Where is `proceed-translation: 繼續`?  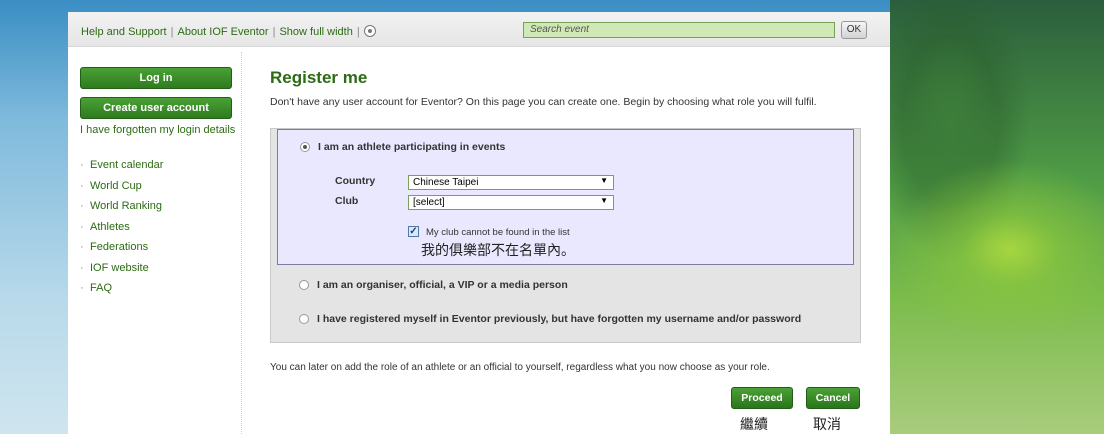
proceed-translation: 繼續 is located at coordinates (754, 425).